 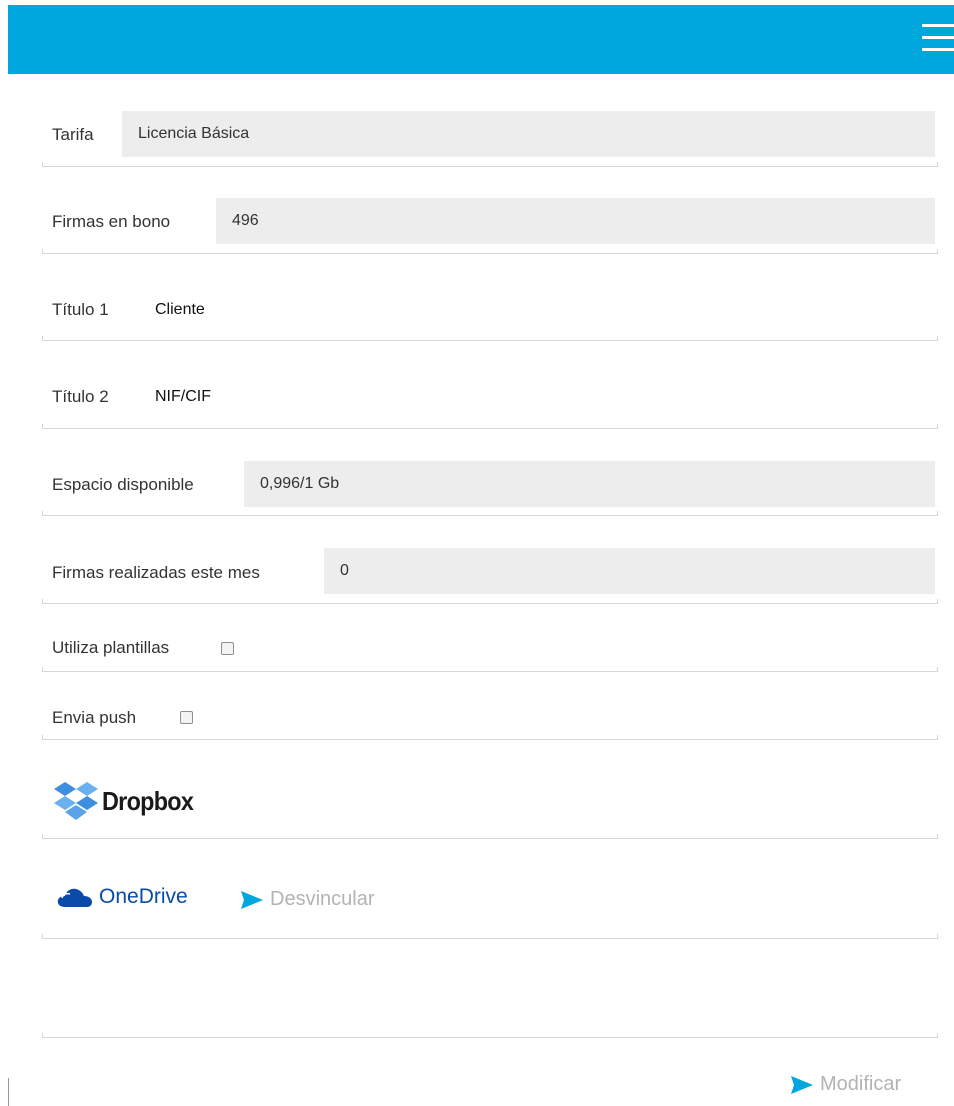 I want to click on onedrive-button: OneDrive, so click(x=122, y=897).